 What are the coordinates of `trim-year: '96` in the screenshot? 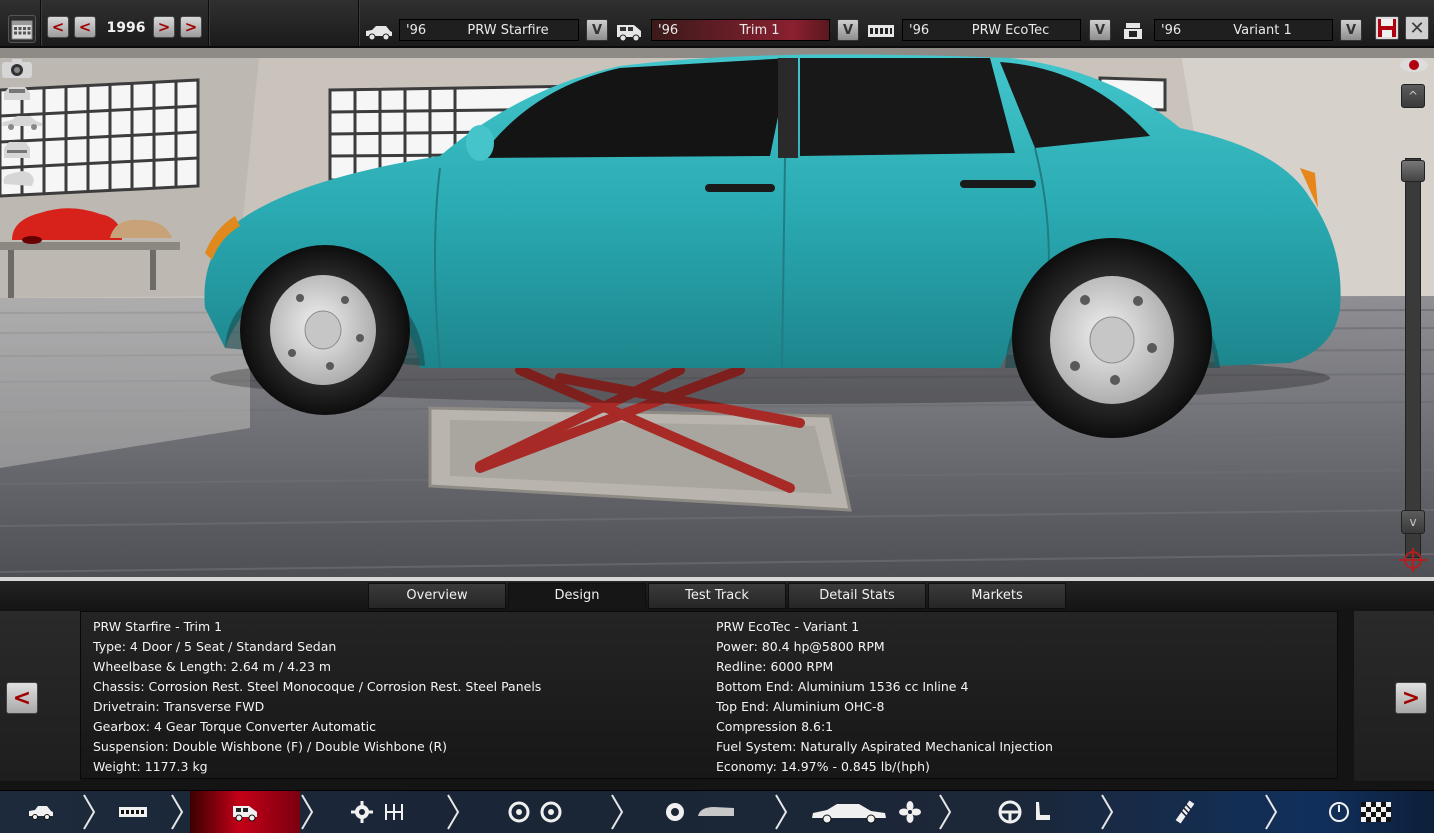 It's located at (668, 30).